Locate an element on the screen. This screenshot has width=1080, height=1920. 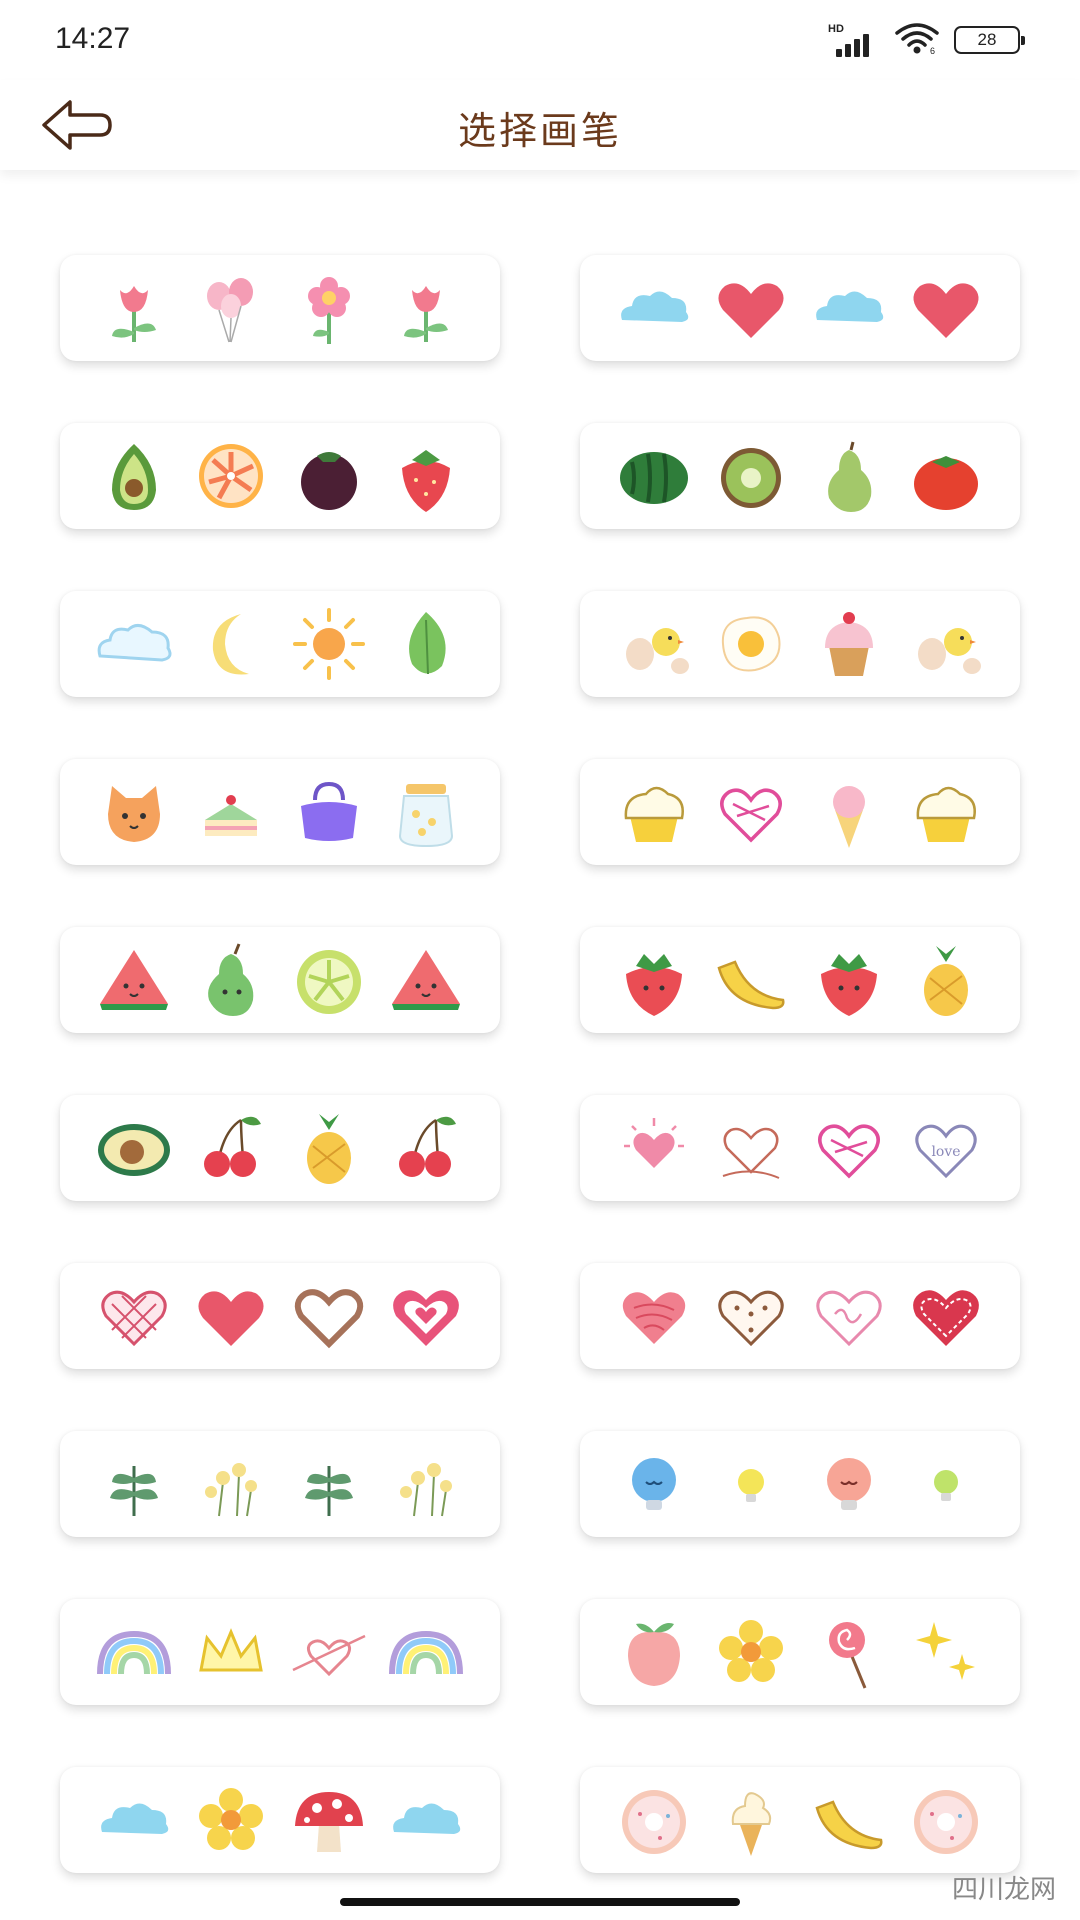
watermelon-slice-icon is located at coordinates (426, 980).